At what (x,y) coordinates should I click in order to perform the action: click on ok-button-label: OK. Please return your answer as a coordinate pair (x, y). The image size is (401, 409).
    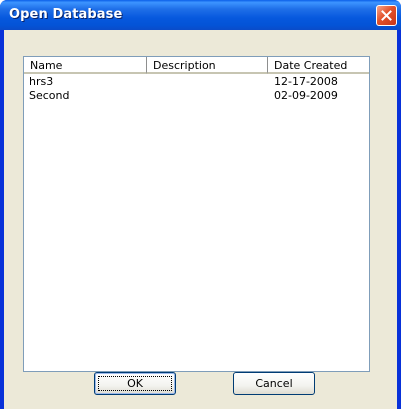
    Looking at the image, I should click on (135, 383).